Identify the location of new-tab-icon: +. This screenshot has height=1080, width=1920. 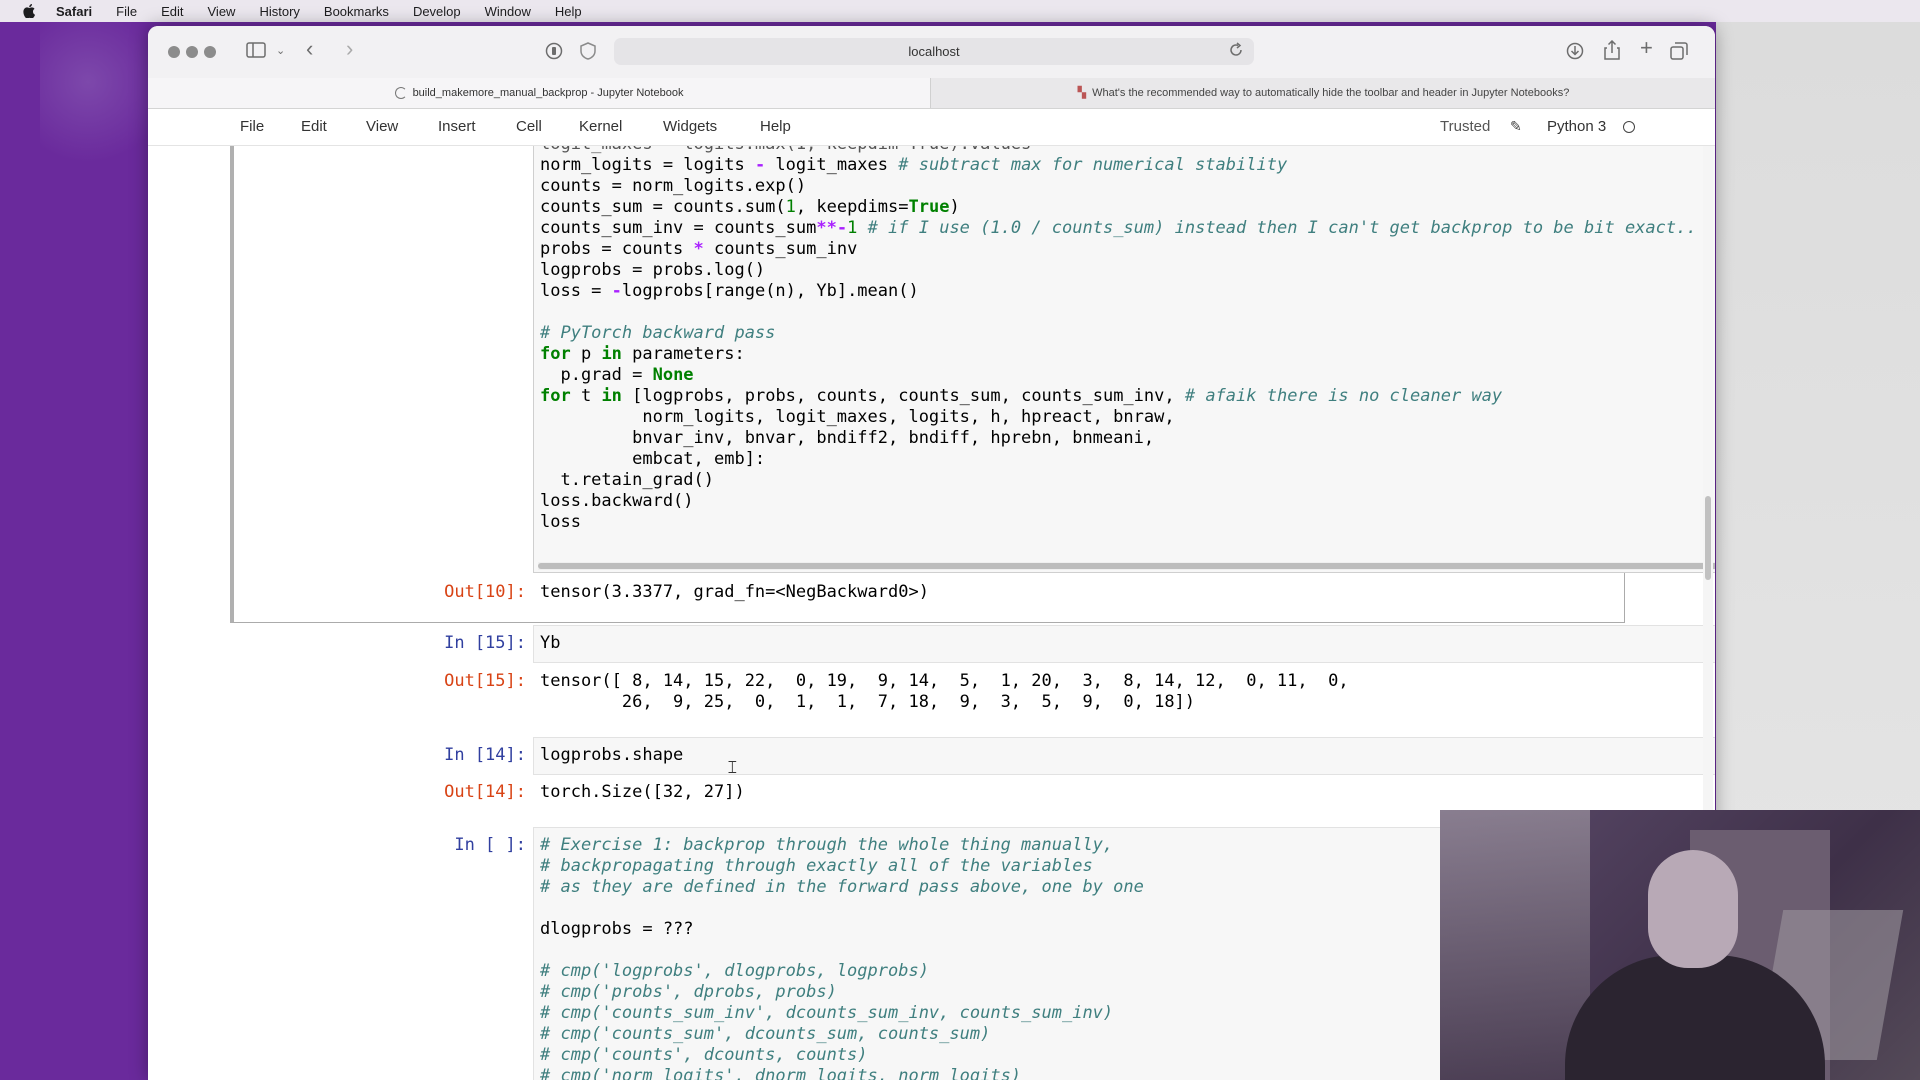
(1646, 48).